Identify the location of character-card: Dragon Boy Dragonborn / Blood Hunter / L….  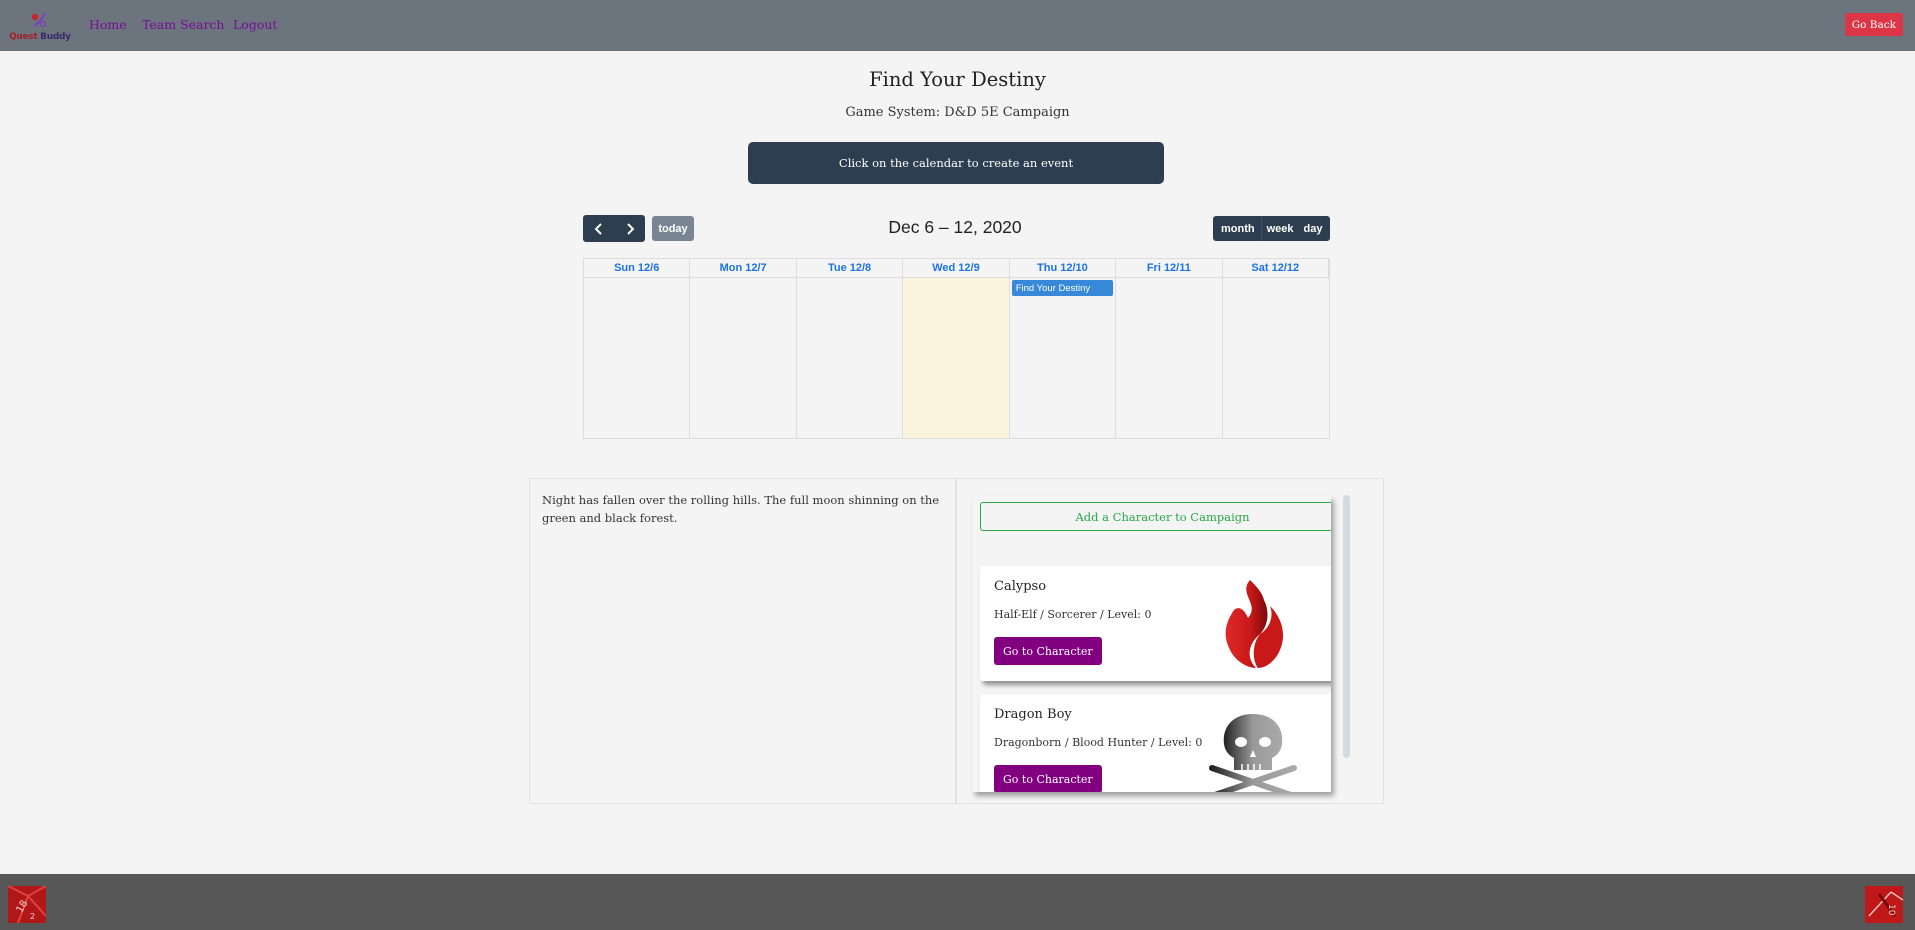
(1155, 743).